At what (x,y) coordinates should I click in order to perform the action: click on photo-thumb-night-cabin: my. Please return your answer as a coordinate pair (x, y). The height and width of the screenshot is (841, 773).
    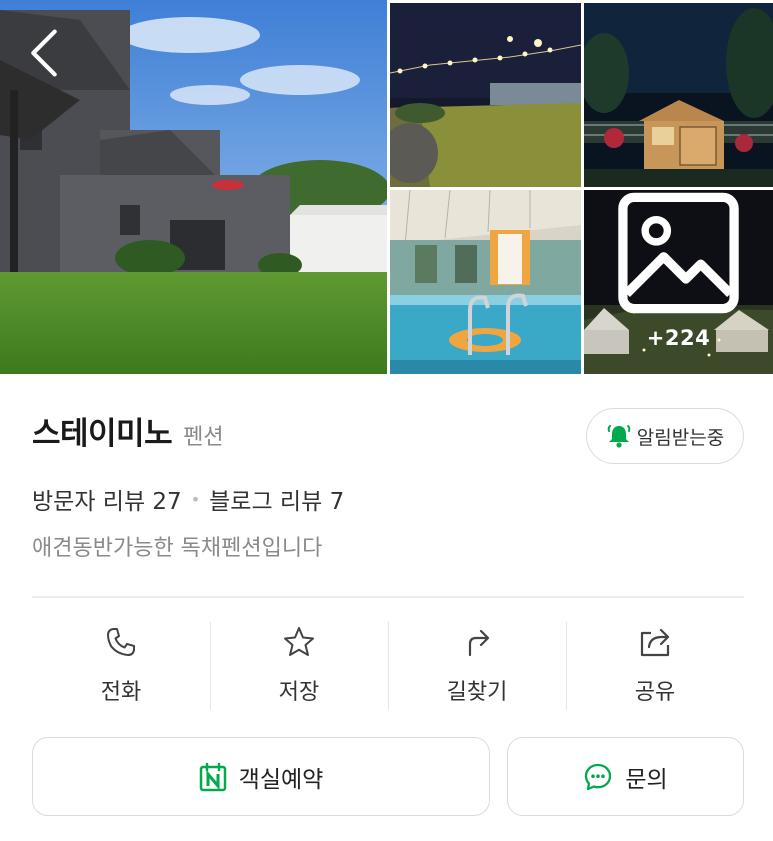
    Looking at the image, I should click on (678, 95).